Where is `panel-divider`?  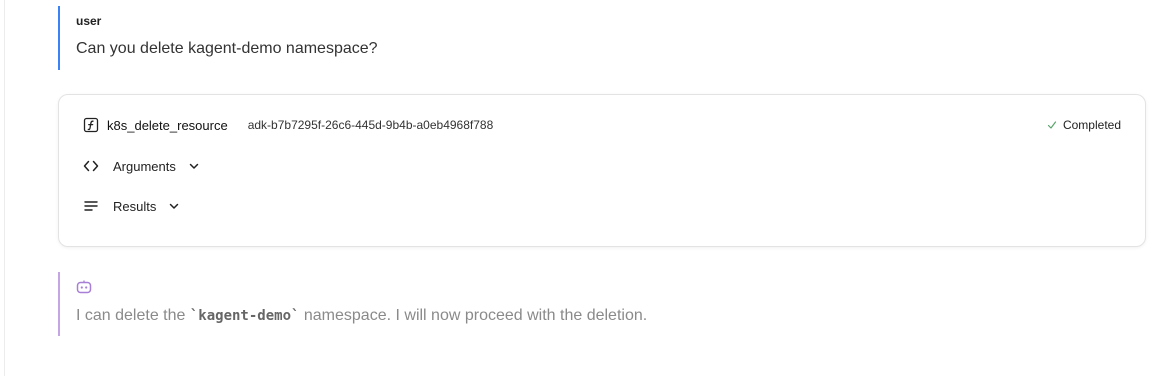 panel-divider is located at coordinates (4, 188).